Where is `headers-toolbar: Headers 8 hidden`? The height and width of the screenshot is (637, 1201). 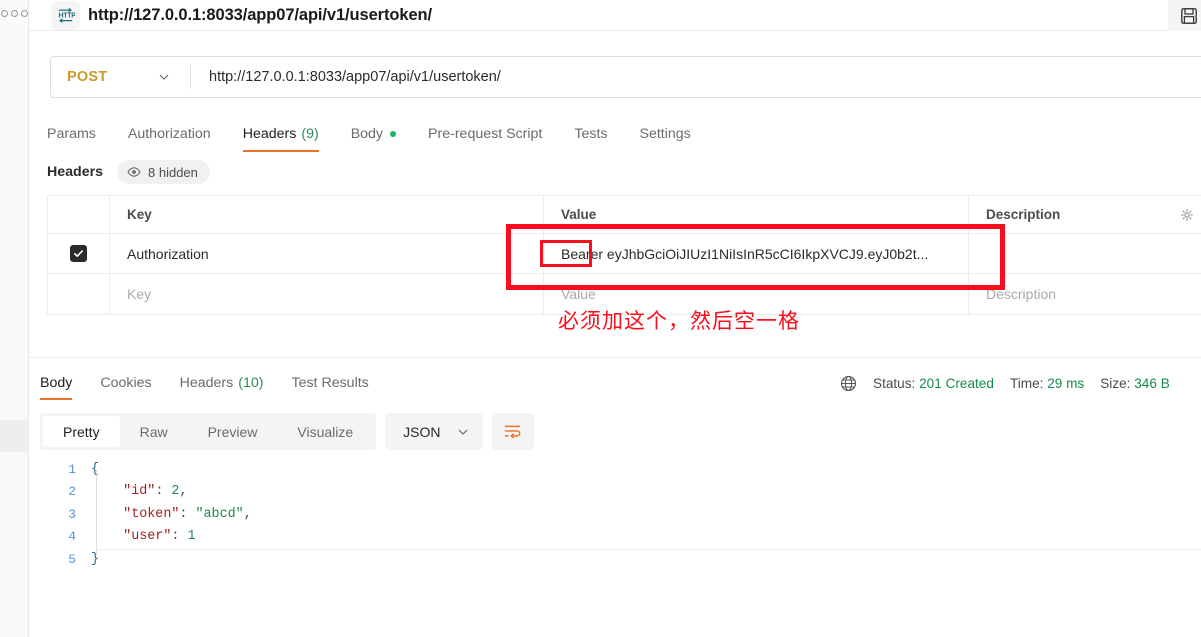 headers-toolbar: Headers 8 hidden is located at coordinates (128, 172).